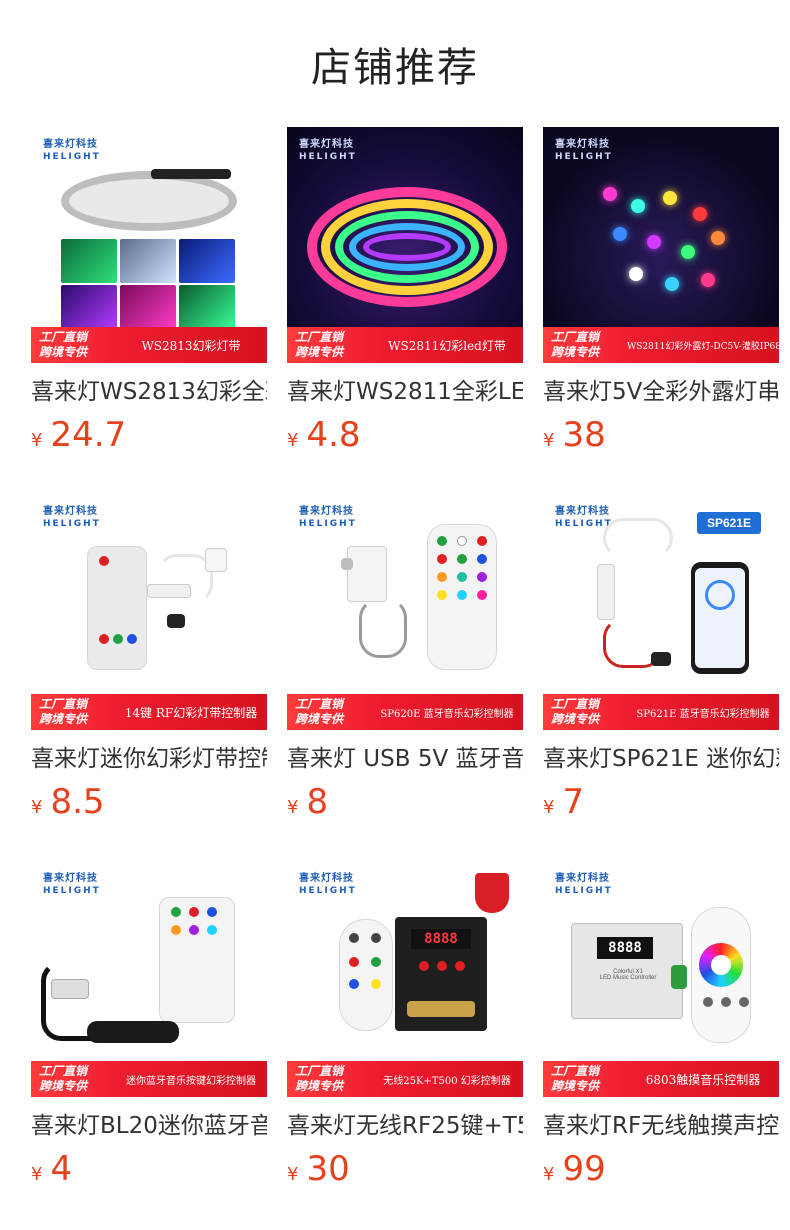  What do you see at coordinates (395, 67) in the screenshot?
I see `page-title: 店铺推荐` at bounding box center [395, 67].